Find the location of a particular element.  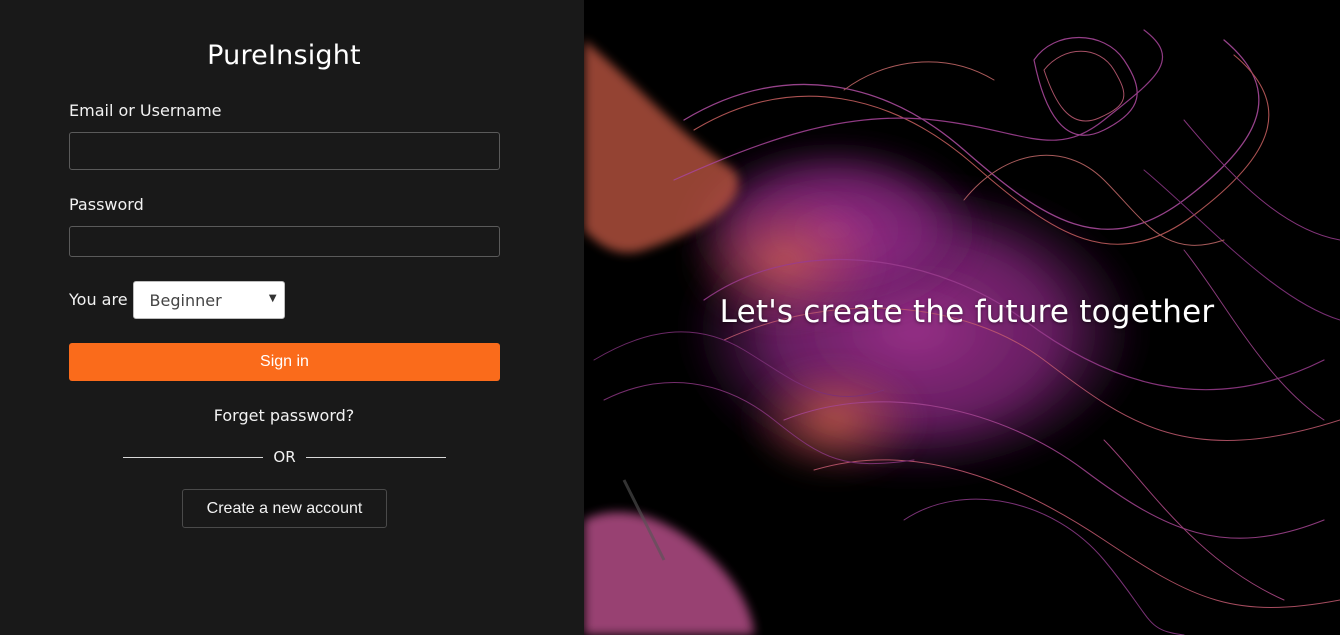

divider-line-right is located at coordinates (376, 457).